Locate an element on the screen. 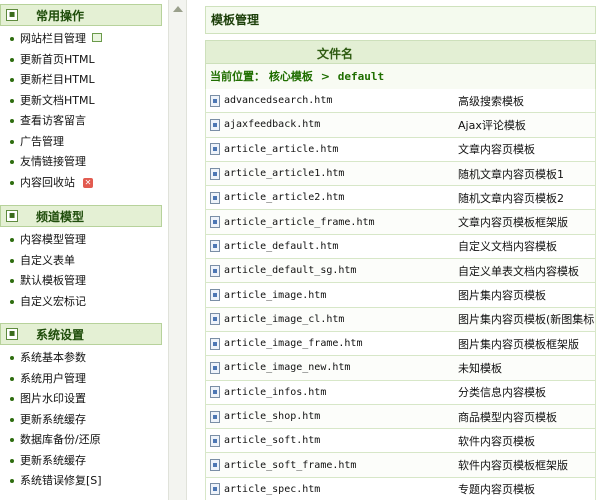  file-cell: article_article1.htm is located at coordinates (332, 173).